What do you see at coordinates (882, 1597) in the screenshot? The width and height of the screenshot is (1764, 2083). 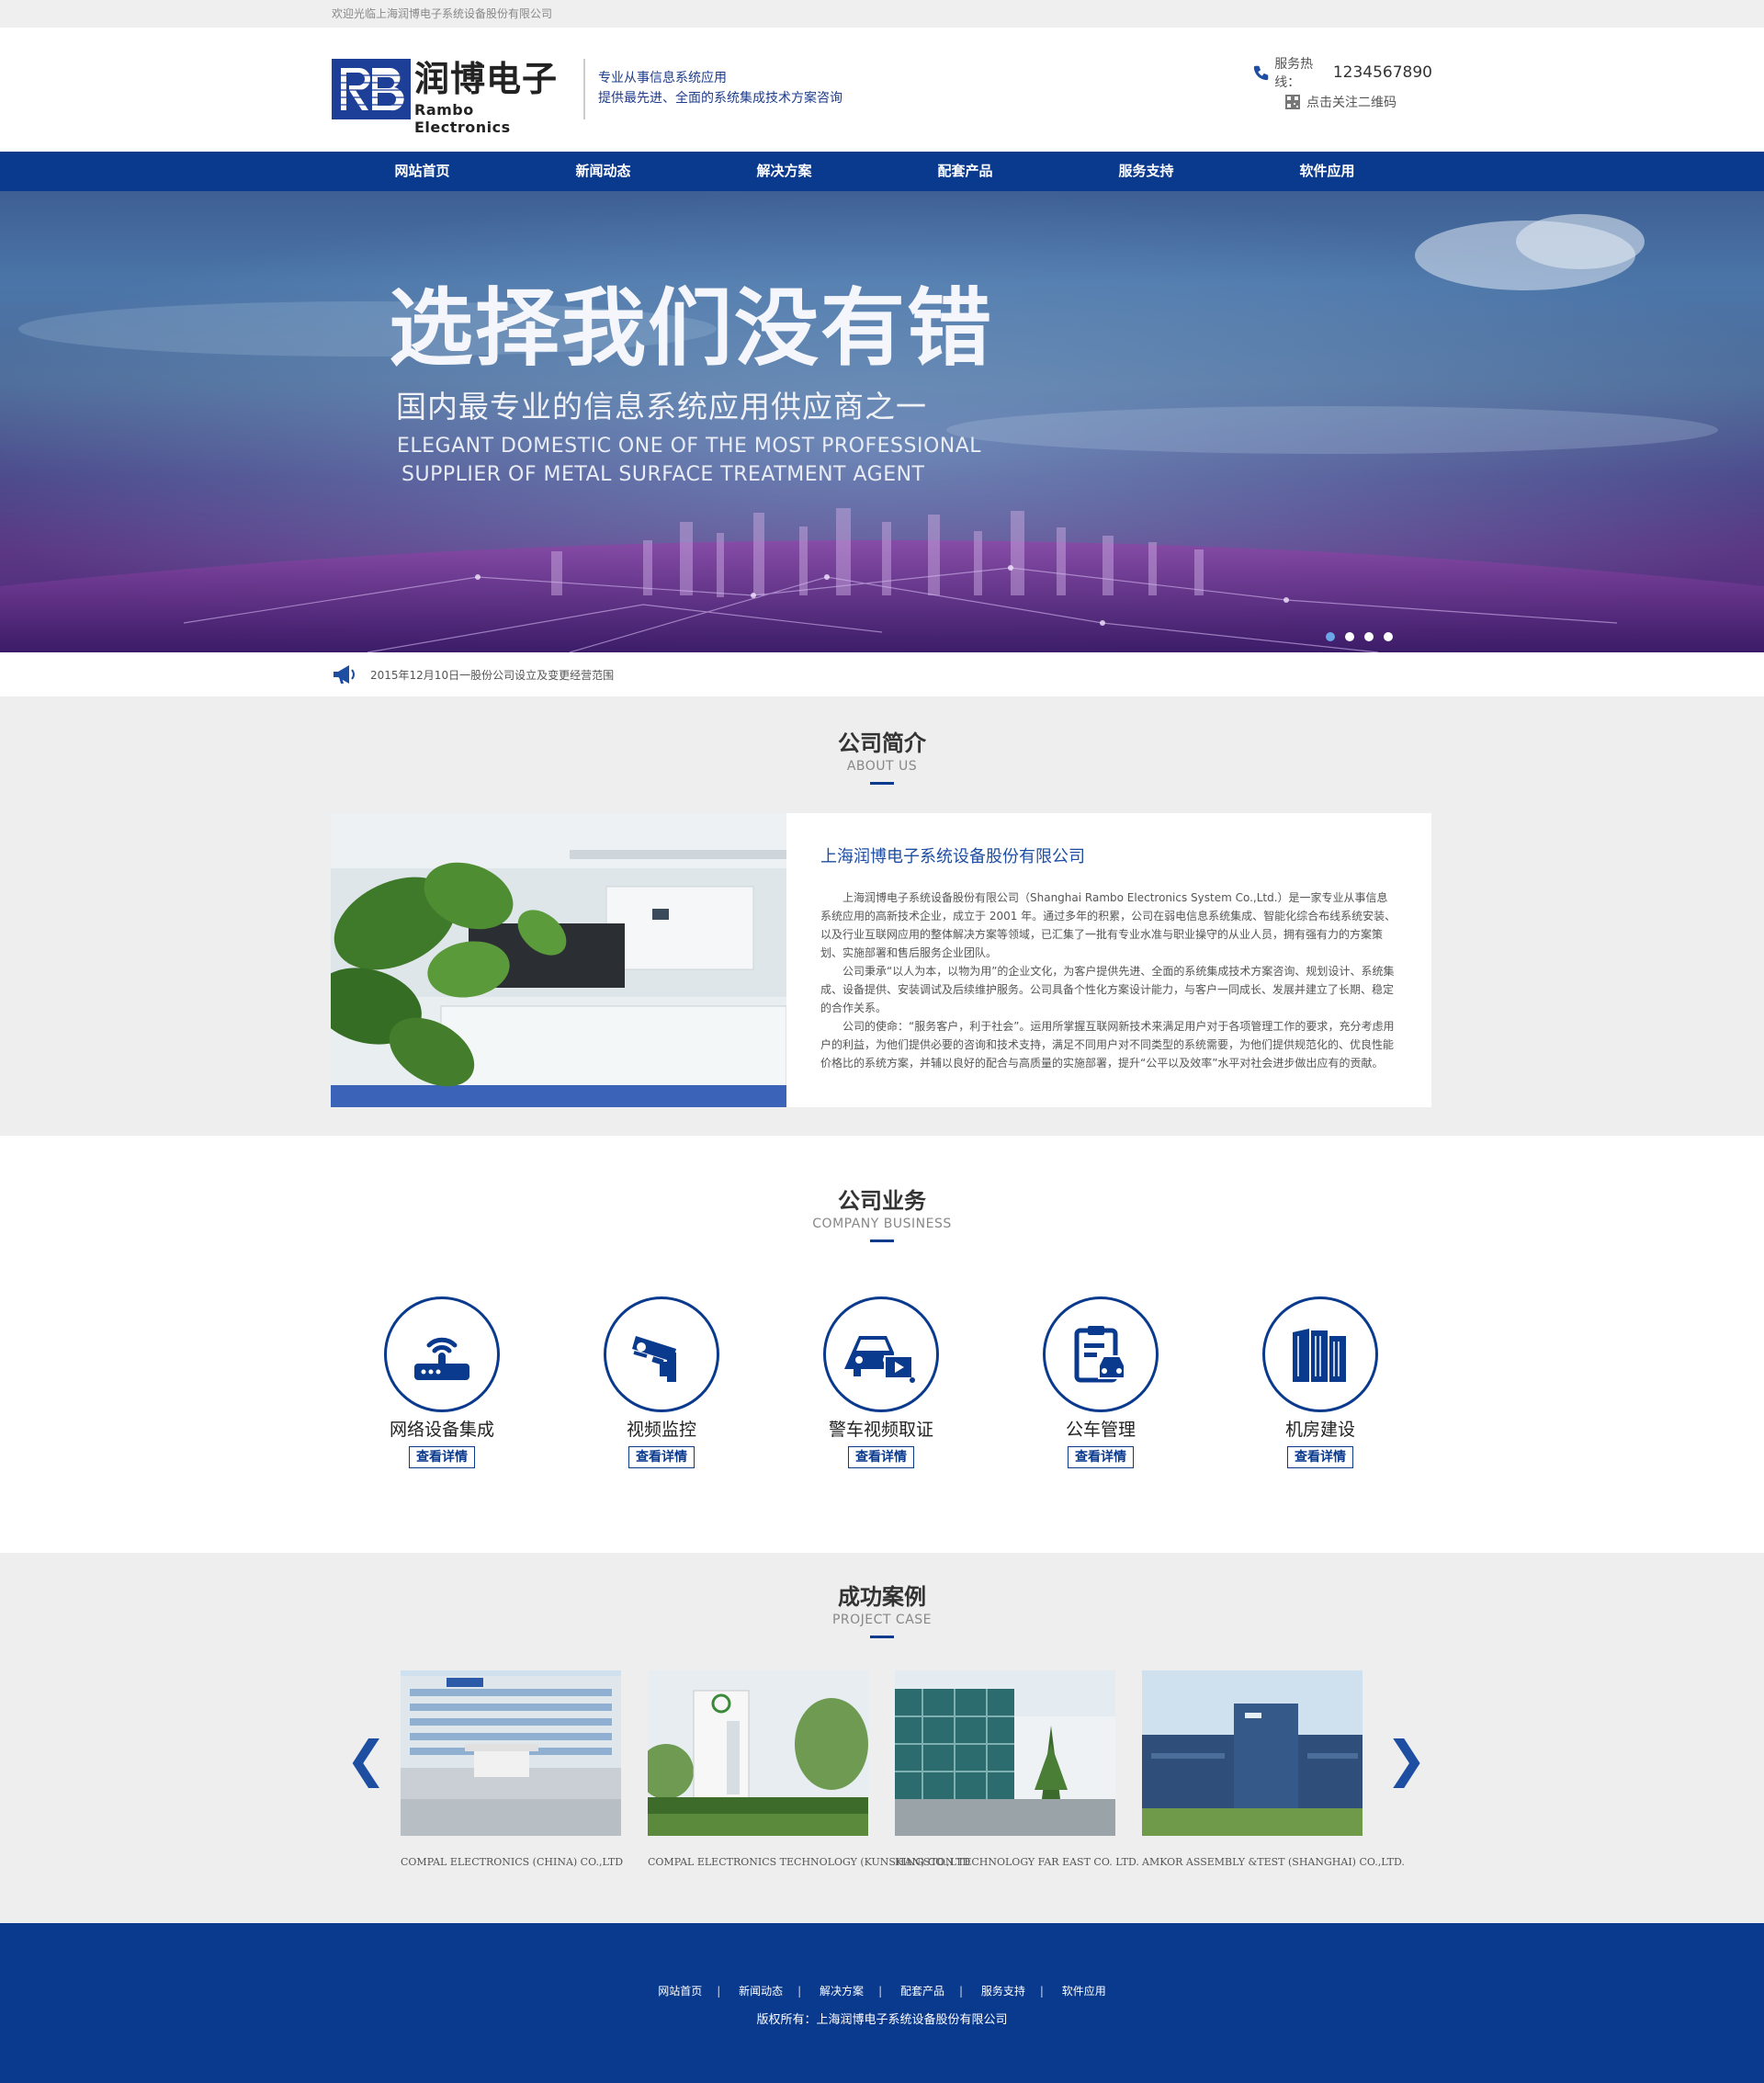 I see `cases-heading: 成功案例` at bounding box center [882, 1597].